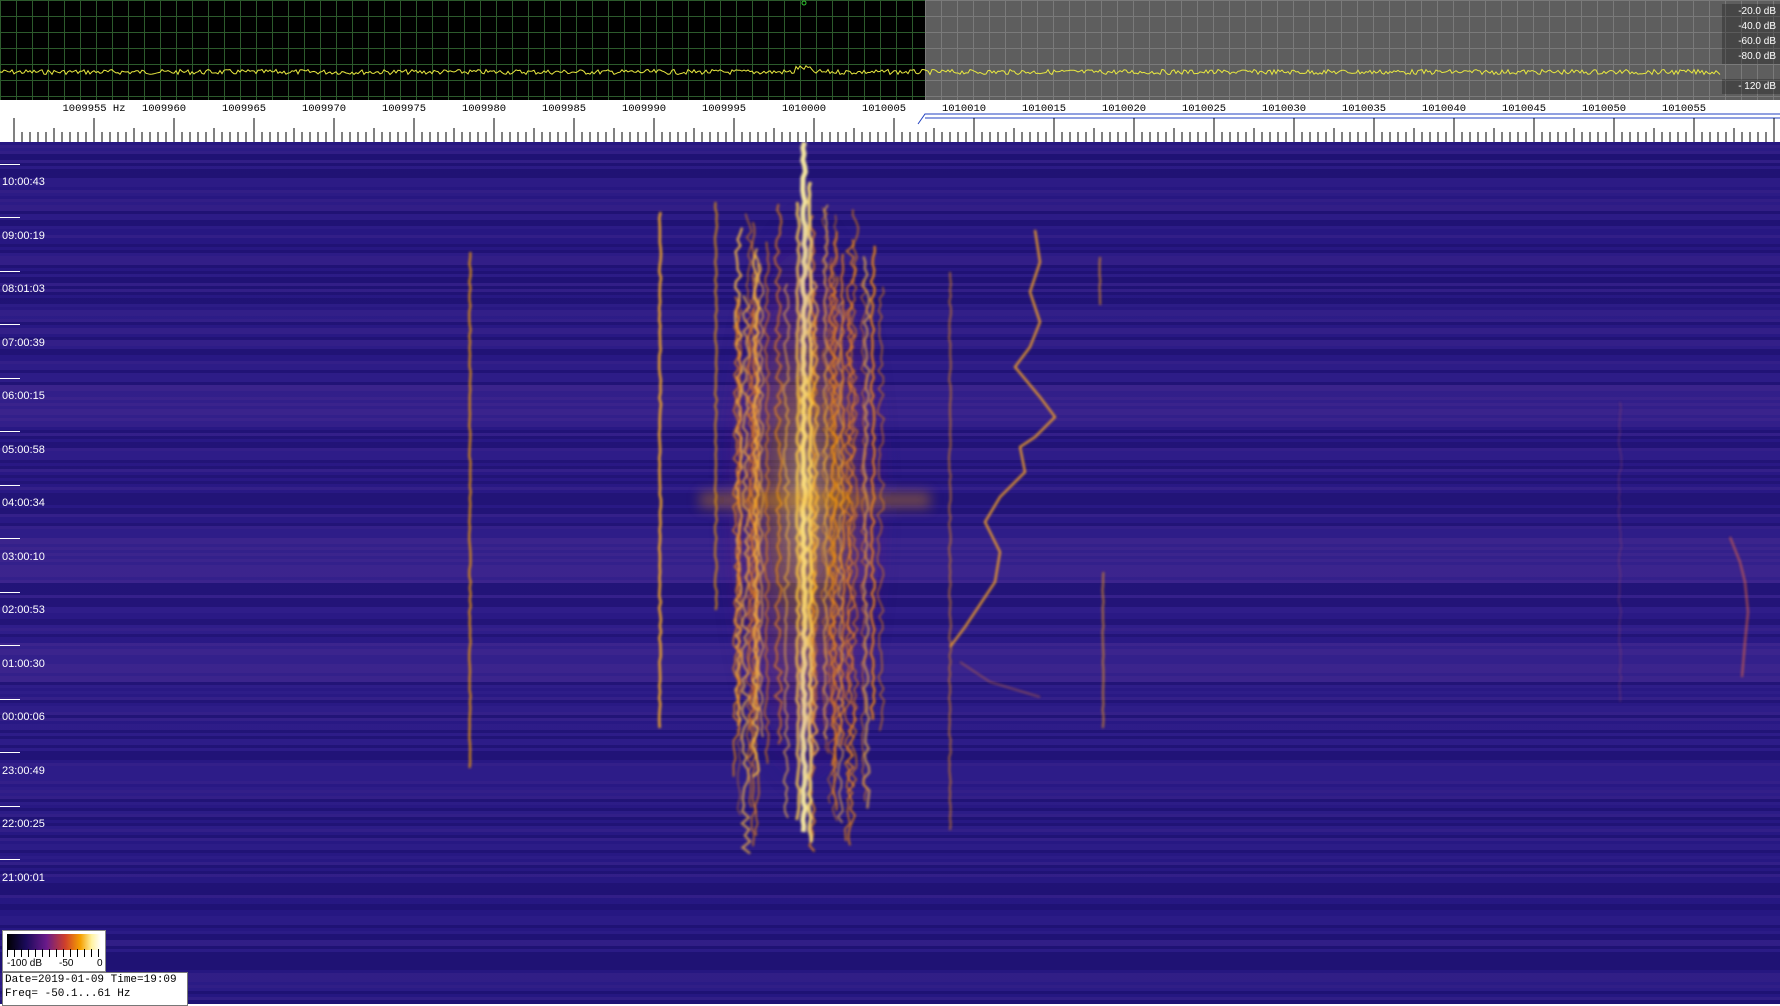  Describe the element at coordinates (1751, 86) in the screenshot. I see `db-label: - 120 dB` at that location.